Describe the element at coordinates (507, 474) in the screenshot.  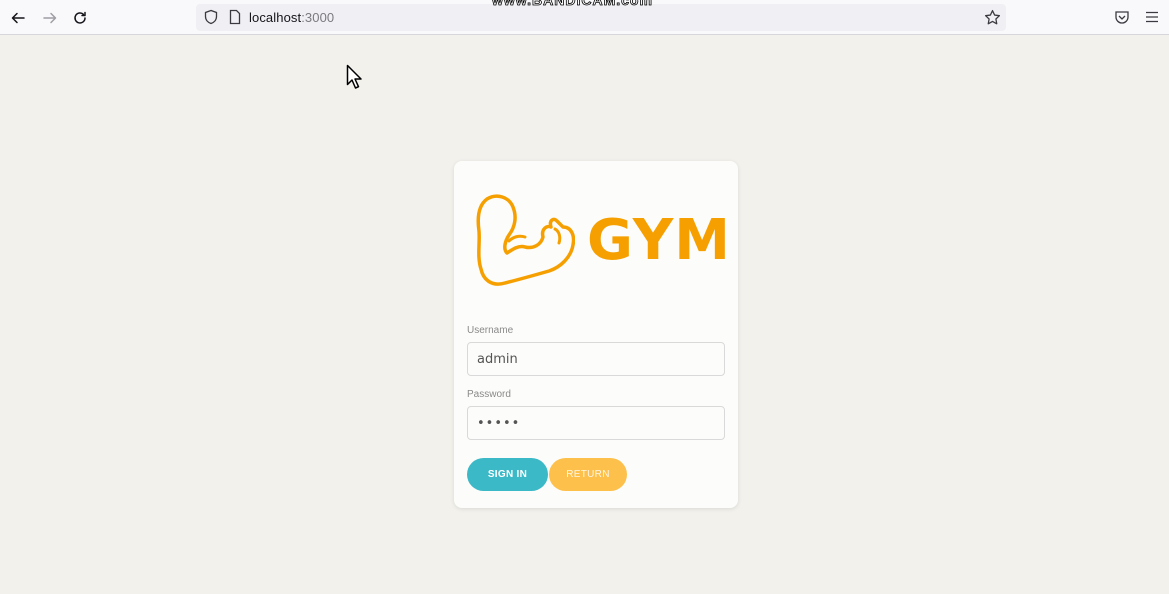
I see `sign-in-button: SIGN IN` at that location.